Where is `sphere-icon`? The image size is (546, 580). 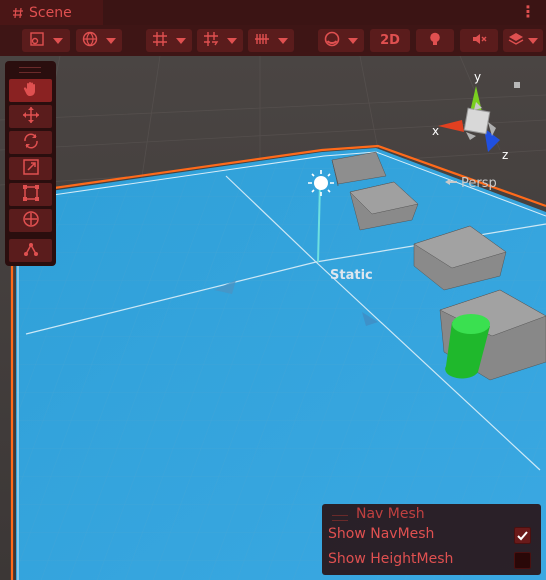
sphere-icon is located at coordinates (332, 41).